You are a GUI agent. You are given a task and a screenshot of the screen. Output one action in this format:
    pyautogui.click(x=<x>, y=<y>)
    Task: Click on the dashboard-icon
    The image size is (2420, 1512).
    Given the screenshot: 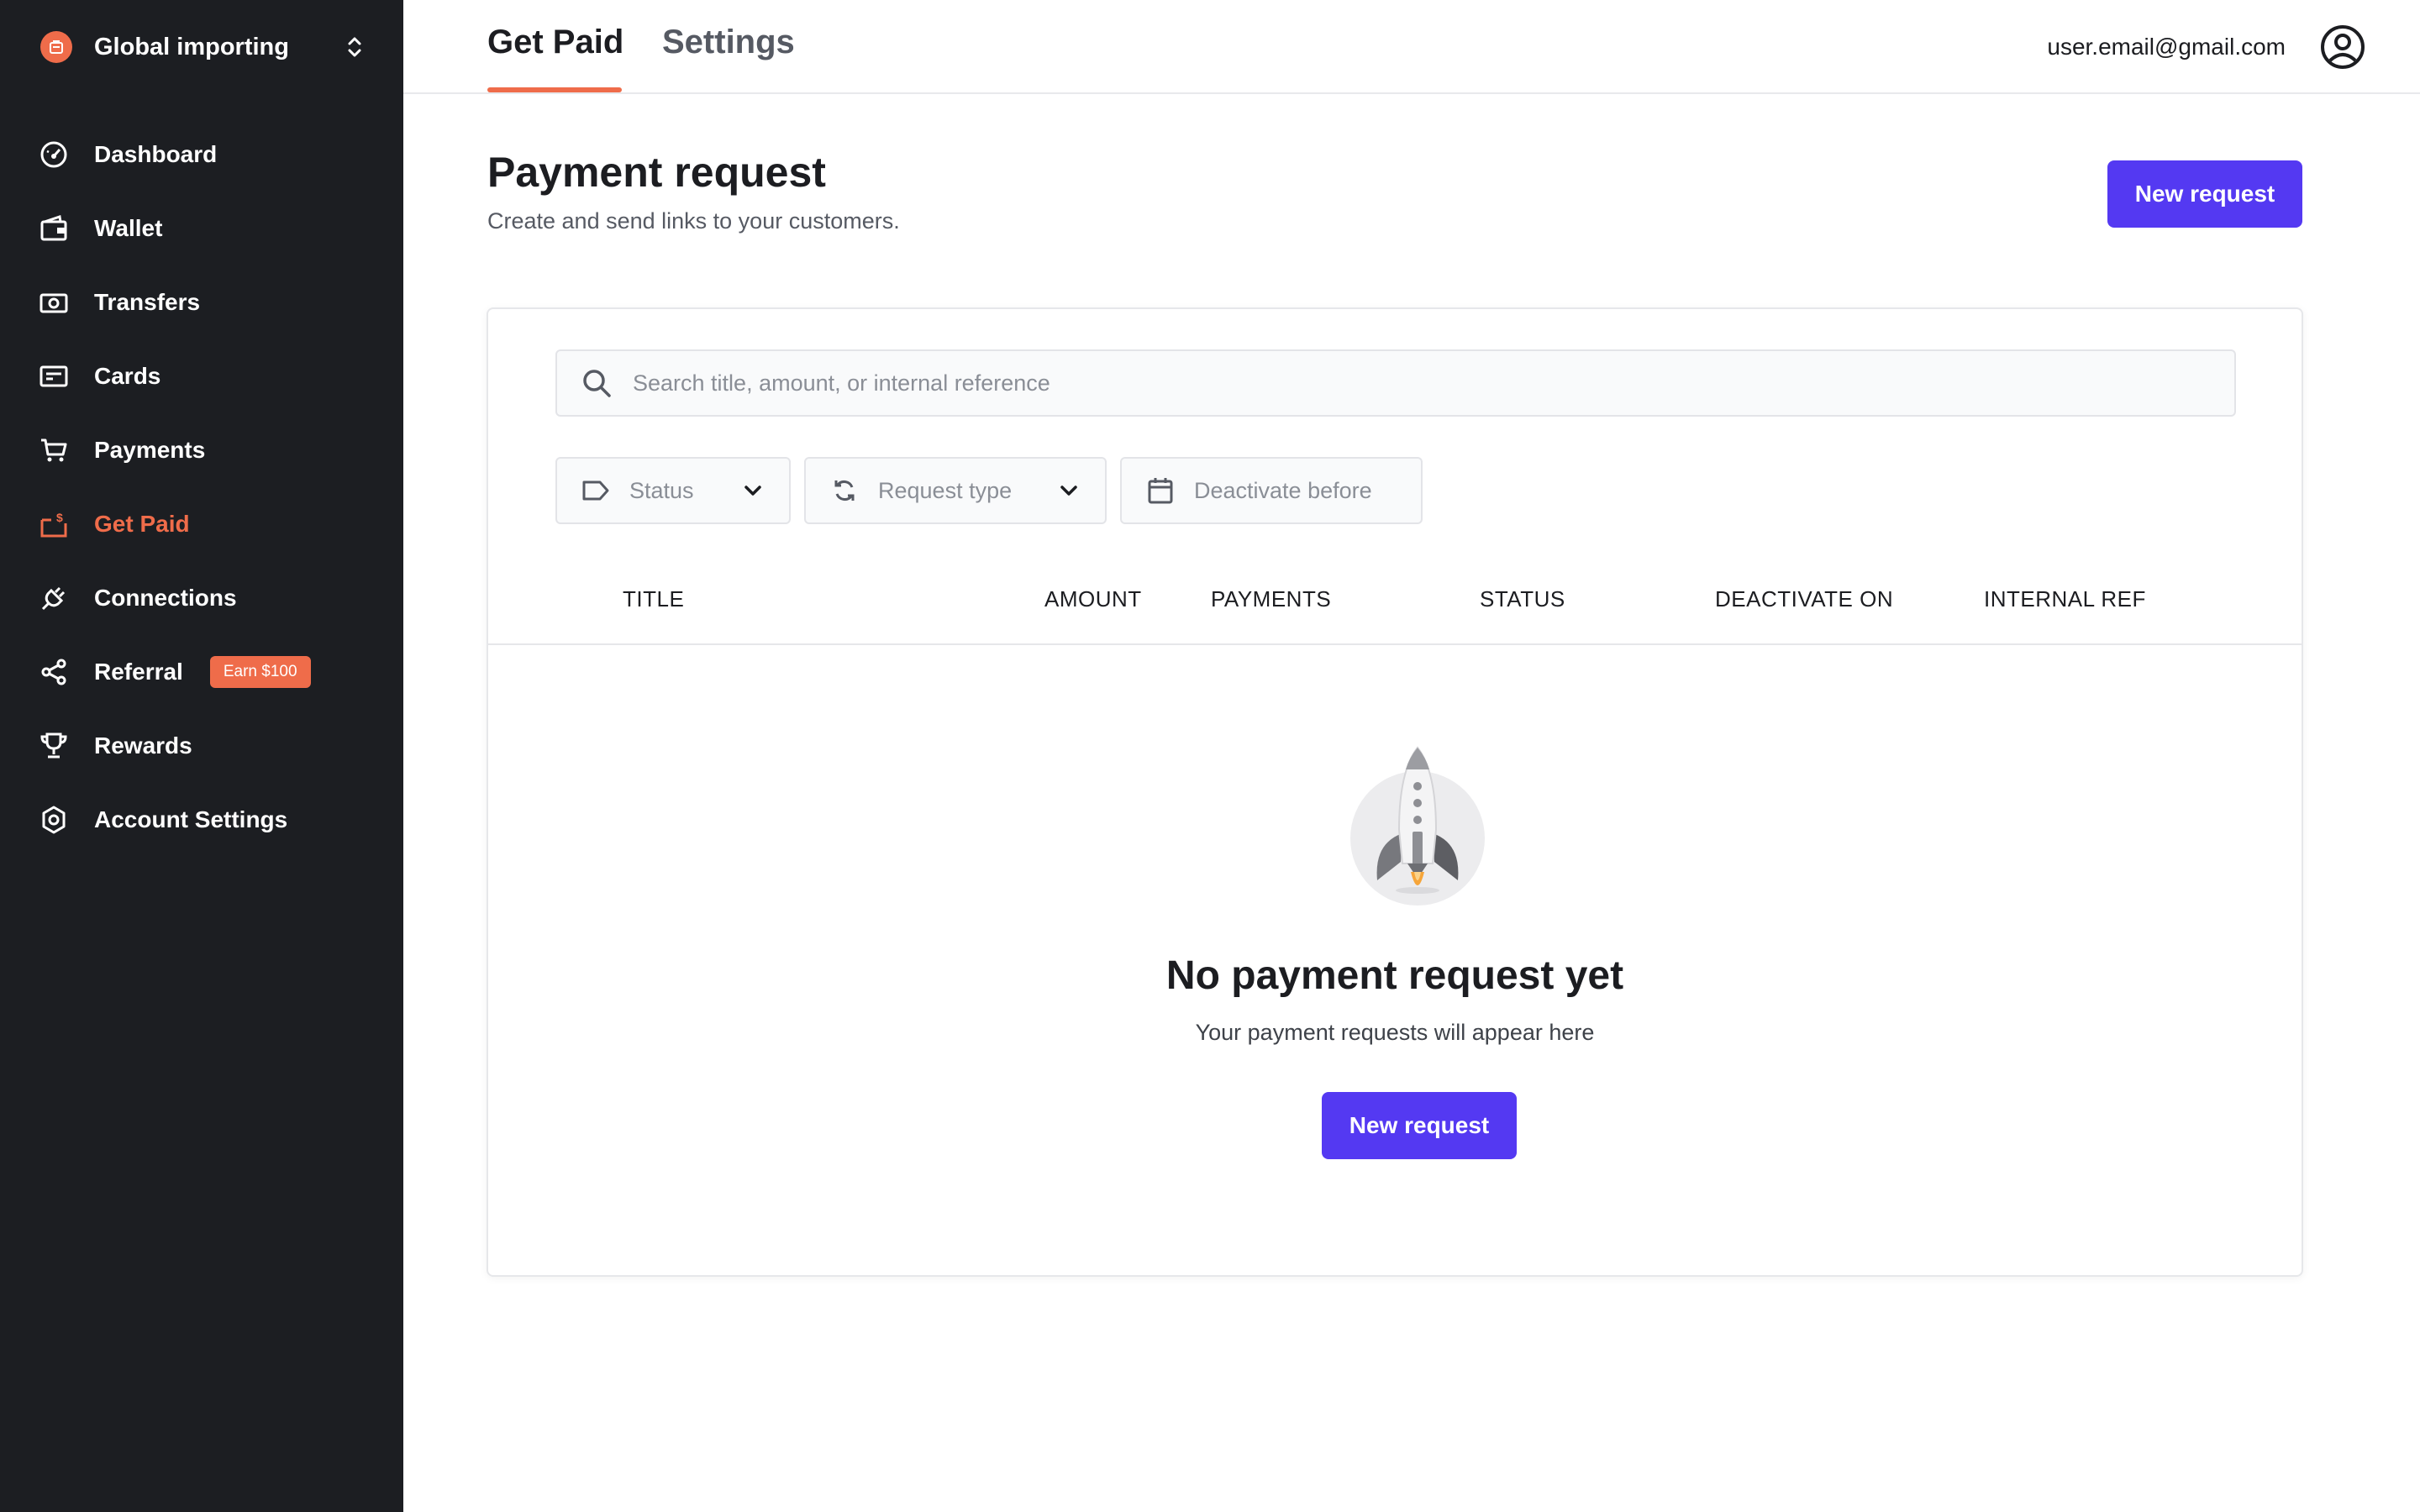 What is the action you would take?
    pyautogui.click(x=54, y=154)
    